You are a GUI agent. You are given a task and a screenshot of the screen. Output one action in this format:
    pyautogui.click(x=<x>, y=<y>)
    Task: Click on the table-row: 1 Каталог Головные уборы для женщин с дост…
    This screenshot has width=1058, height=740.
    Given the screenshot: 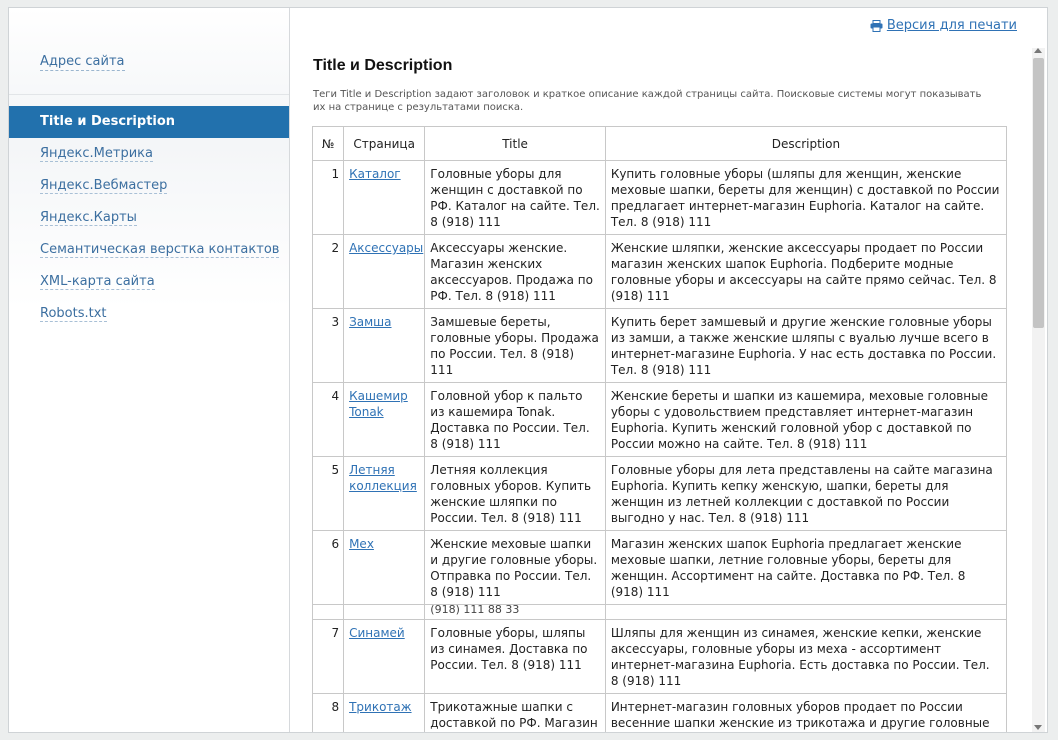 What is the action you would take?
    pyautogui.click(x=659, y=197)
    